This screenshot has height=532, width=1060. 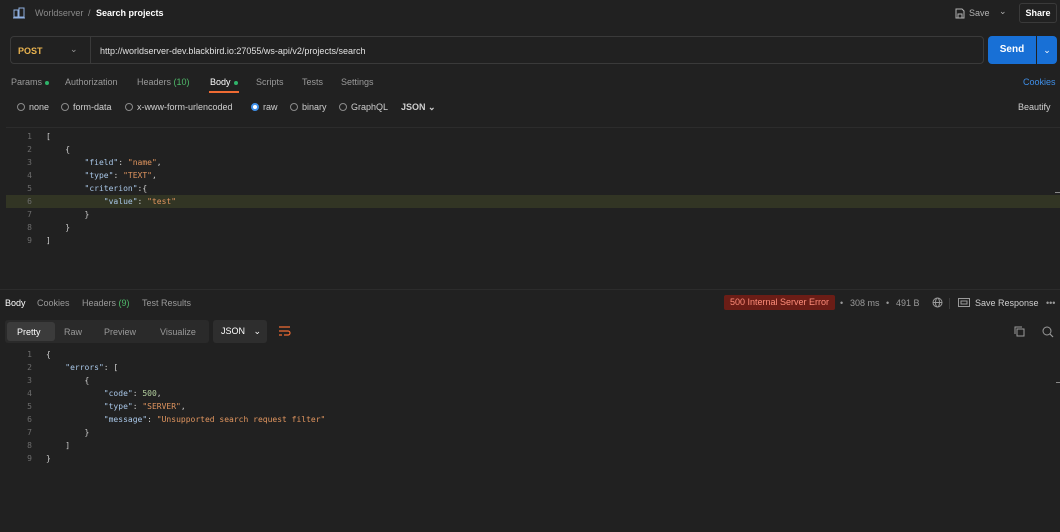 What do you see at coordinates (979, 13) in the screenshot?
I see `save-button: Save` at bounding box center [979, 13].